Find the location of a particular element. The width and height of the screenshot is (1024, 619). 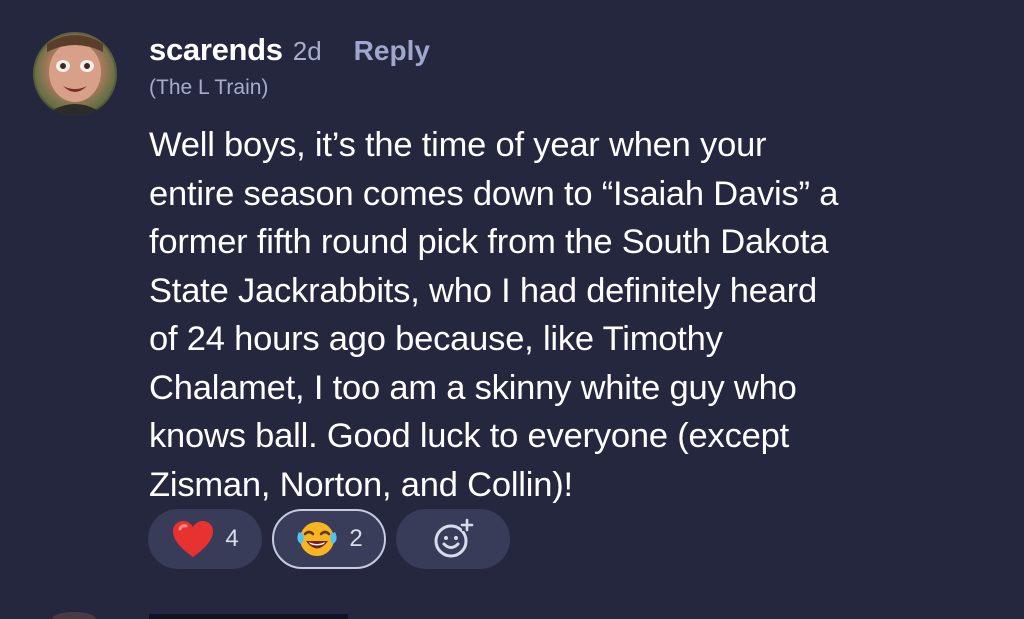

add-reaction-icon is located at coordinates (453, 539).